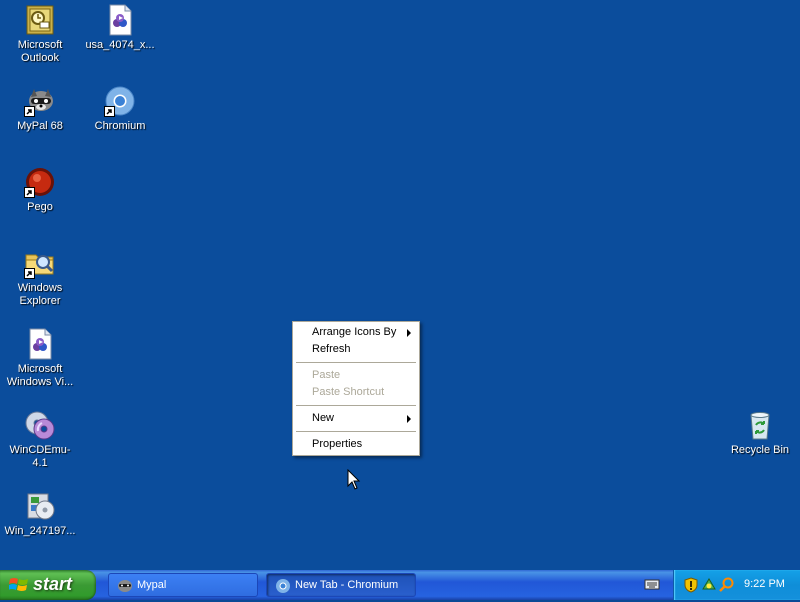 The width and height of the screenshot is (800, 602). Describe the element at coordinates (331, 349) in the screenshot. I see `menu-item-label: Refresh` at that location.